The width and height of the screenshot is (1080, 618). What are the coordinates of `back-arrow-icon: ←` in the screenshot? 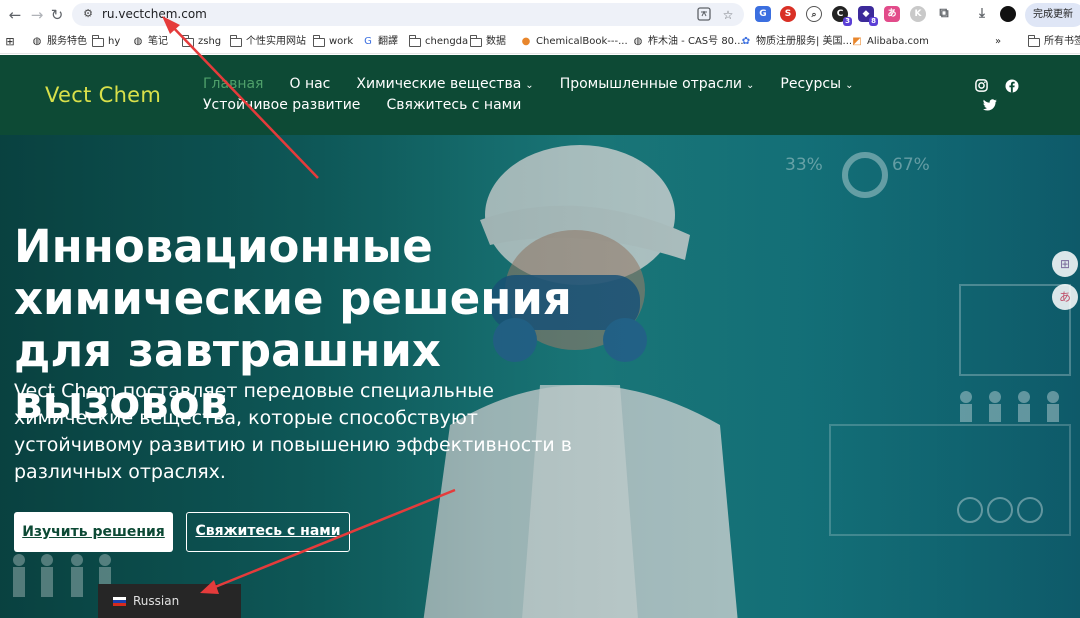 It's located at (15, 15).